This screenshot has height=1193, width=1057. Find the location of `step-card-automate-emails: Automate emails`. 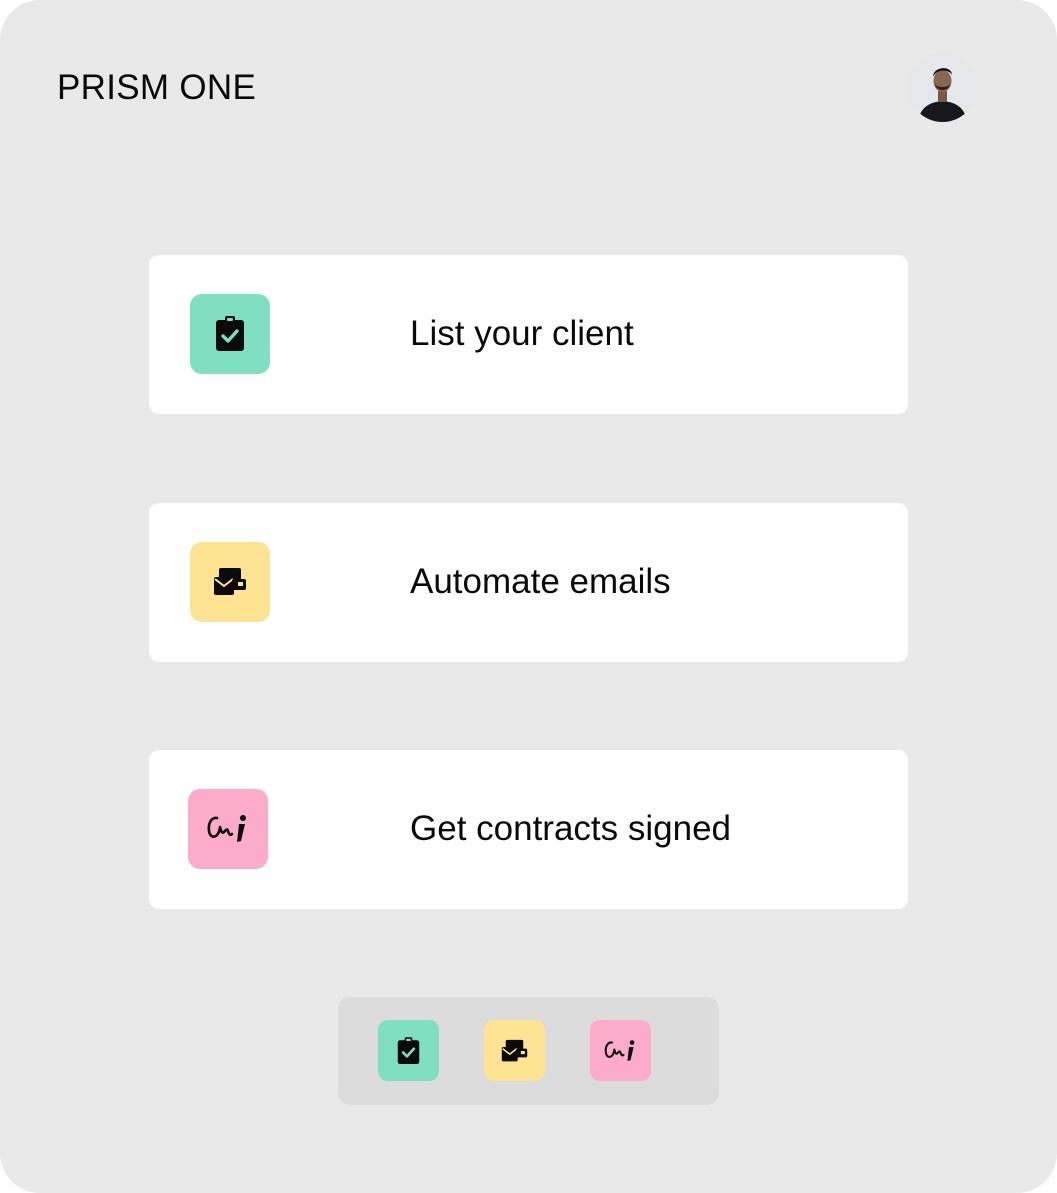

step-card-automate-emails: Automate emails is located at coordinates (528, 582).